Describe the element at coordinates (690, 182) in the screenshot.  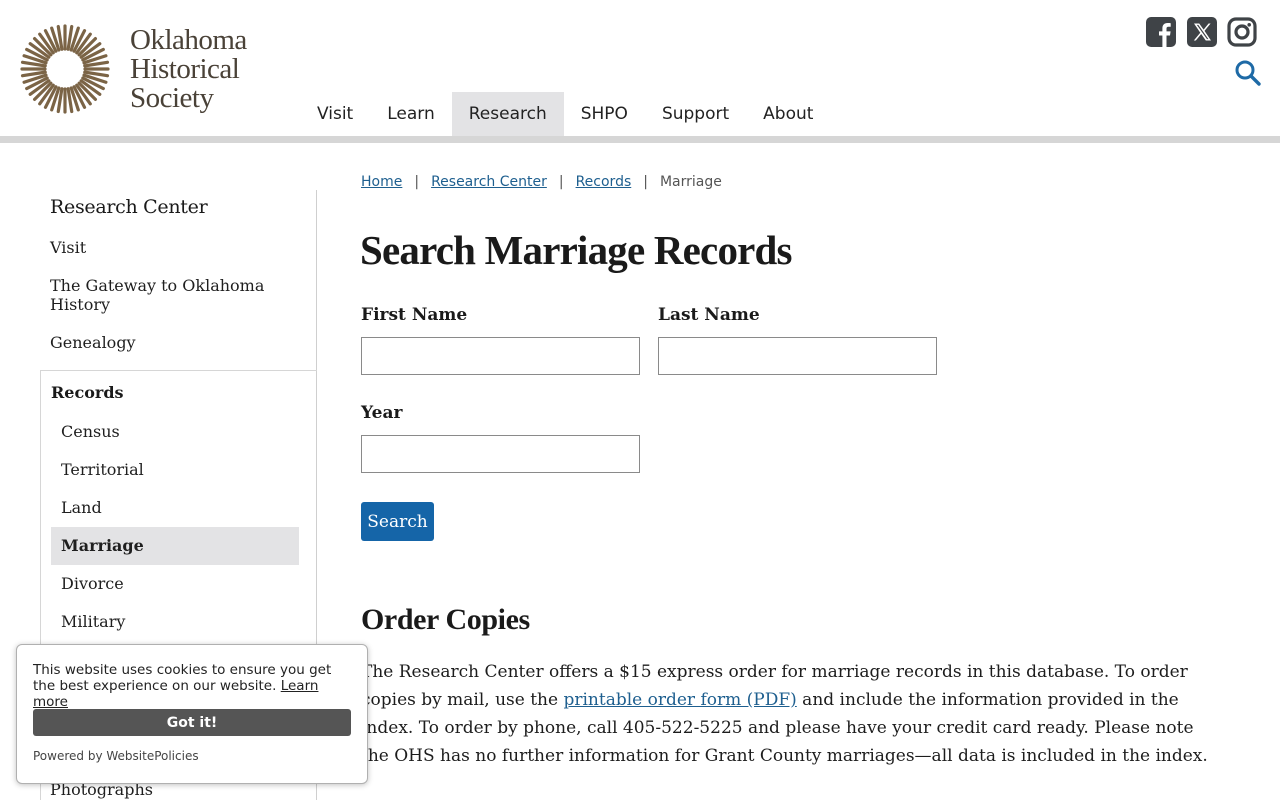
I see `breadcrumb-current: Marriage` at that location.